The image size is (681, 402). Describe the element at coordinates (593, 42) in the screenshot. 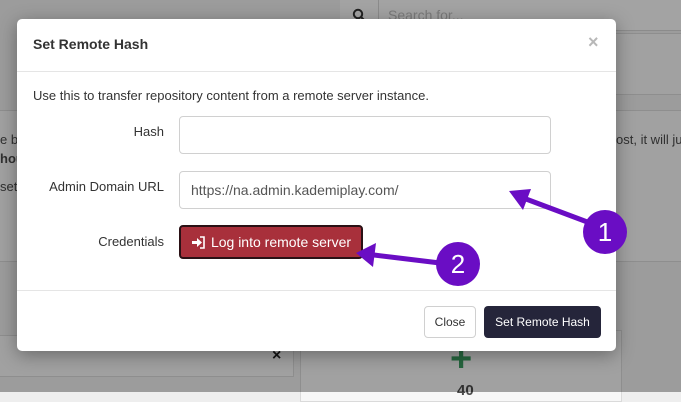

I see `close-icon: ×` at that location.